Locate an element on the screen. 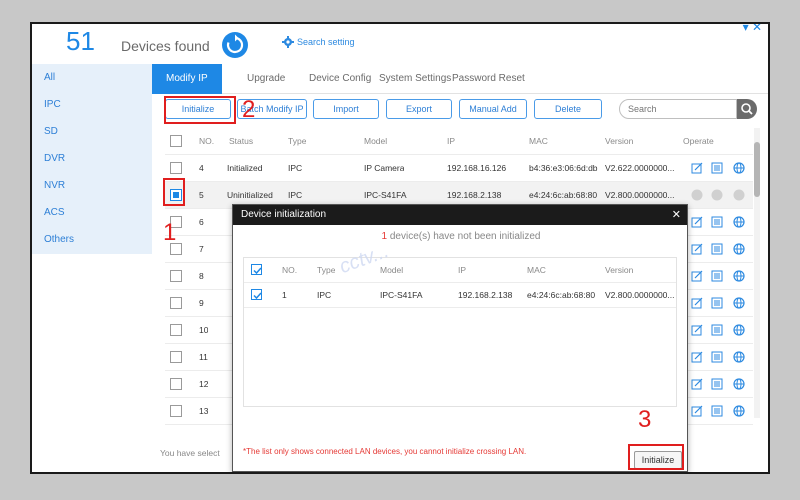 This screenshot has height=500, width=800. row-no: 6 is located at coordinates (201, 222).